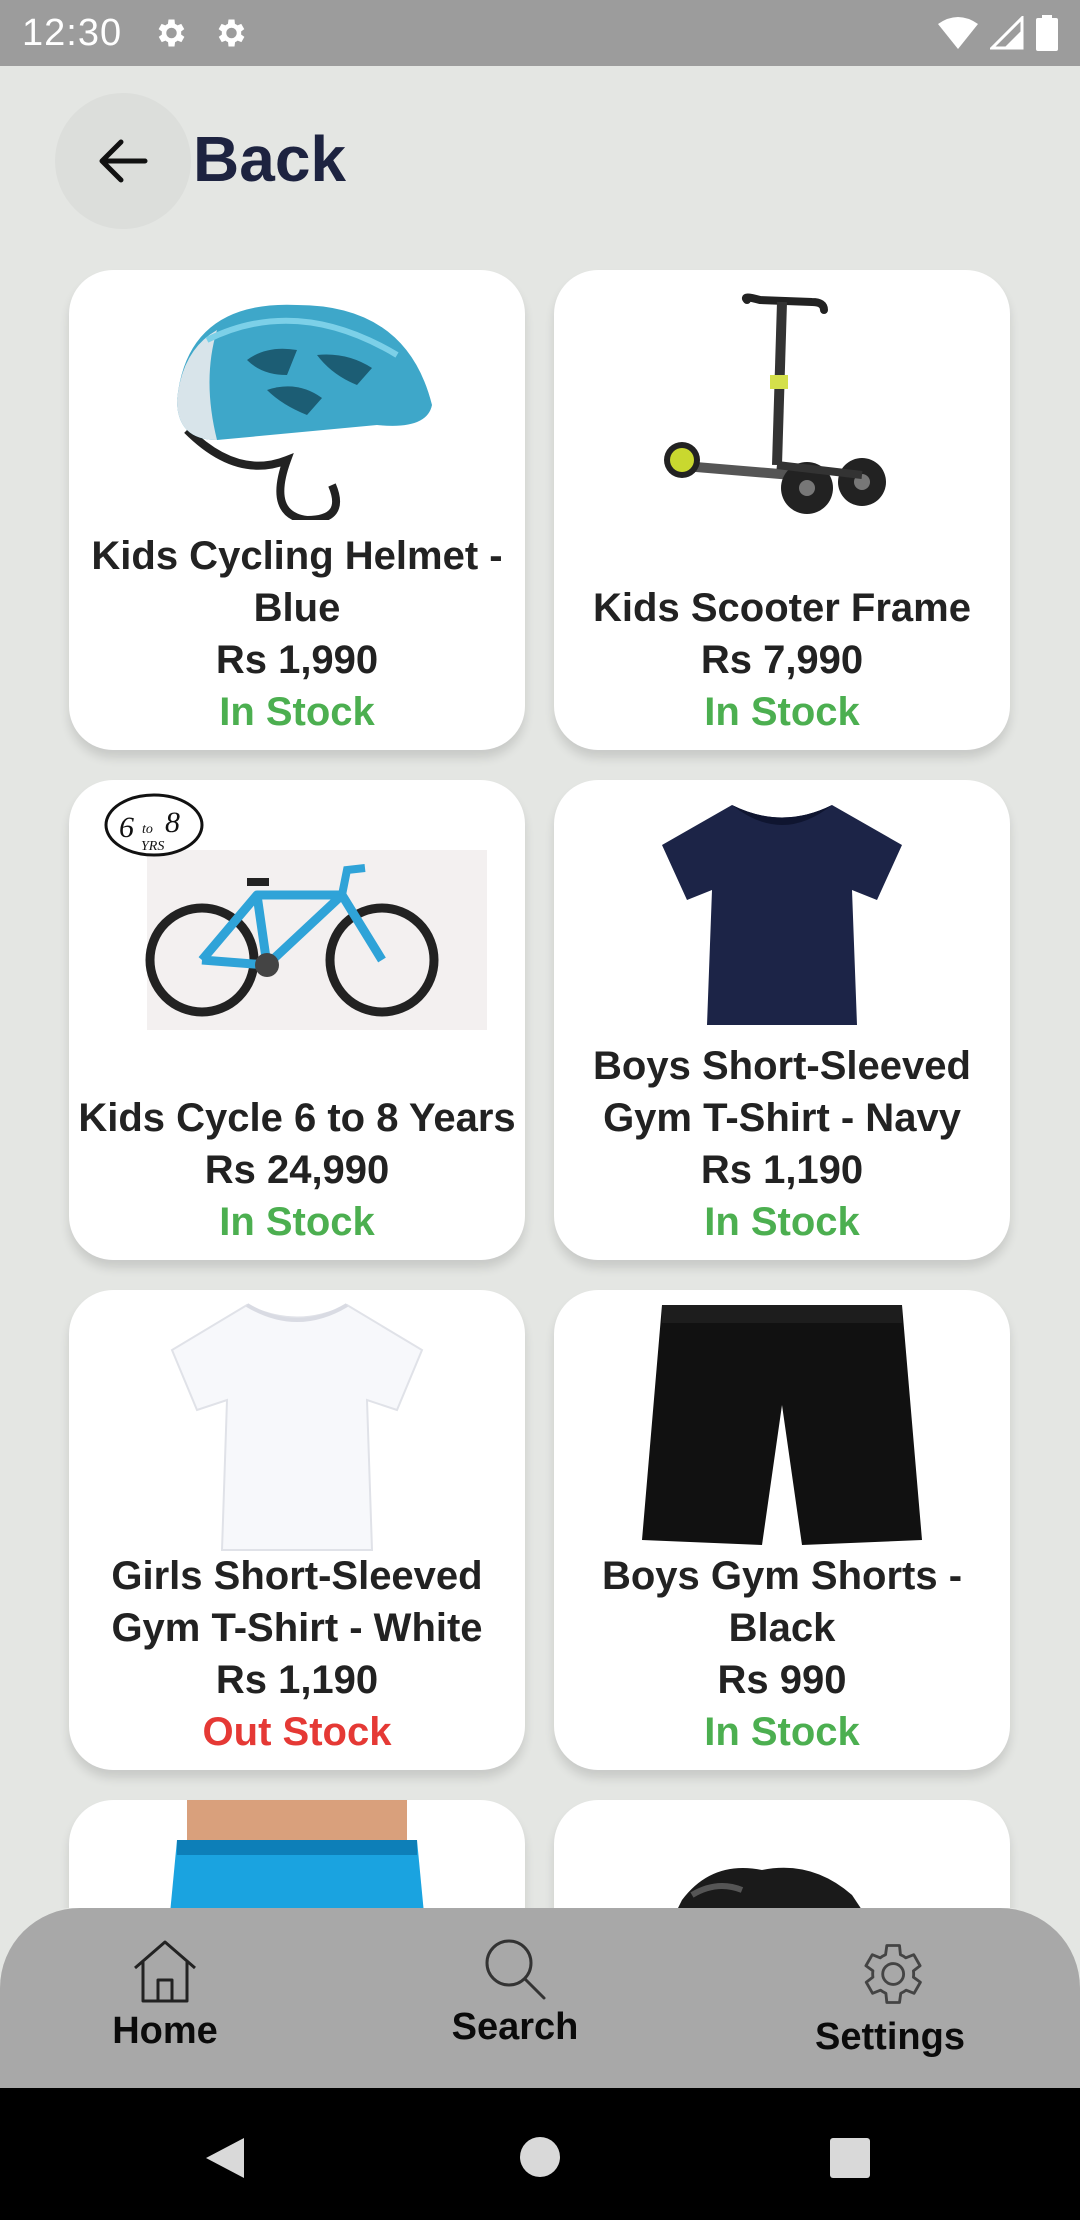  I want to click on product-price: Rs 7,990, so click(782, 660).